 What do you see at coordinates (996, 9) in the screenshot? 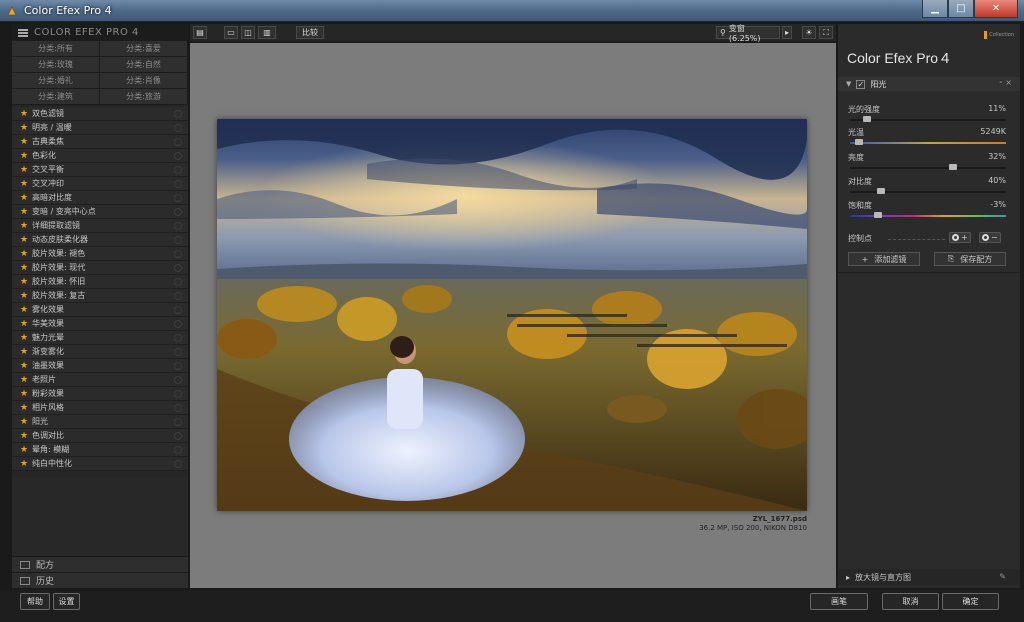
I see `close-button: ✕` at bounding box center [996, 9].